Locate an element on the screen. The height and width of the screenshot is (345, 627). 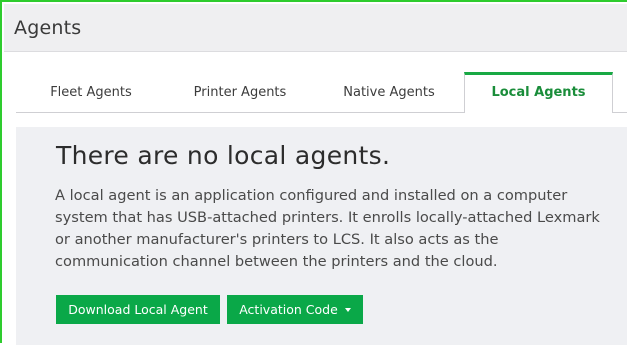
download-local-agent-button: Download Local Agent is located at coordinates (138, 309).